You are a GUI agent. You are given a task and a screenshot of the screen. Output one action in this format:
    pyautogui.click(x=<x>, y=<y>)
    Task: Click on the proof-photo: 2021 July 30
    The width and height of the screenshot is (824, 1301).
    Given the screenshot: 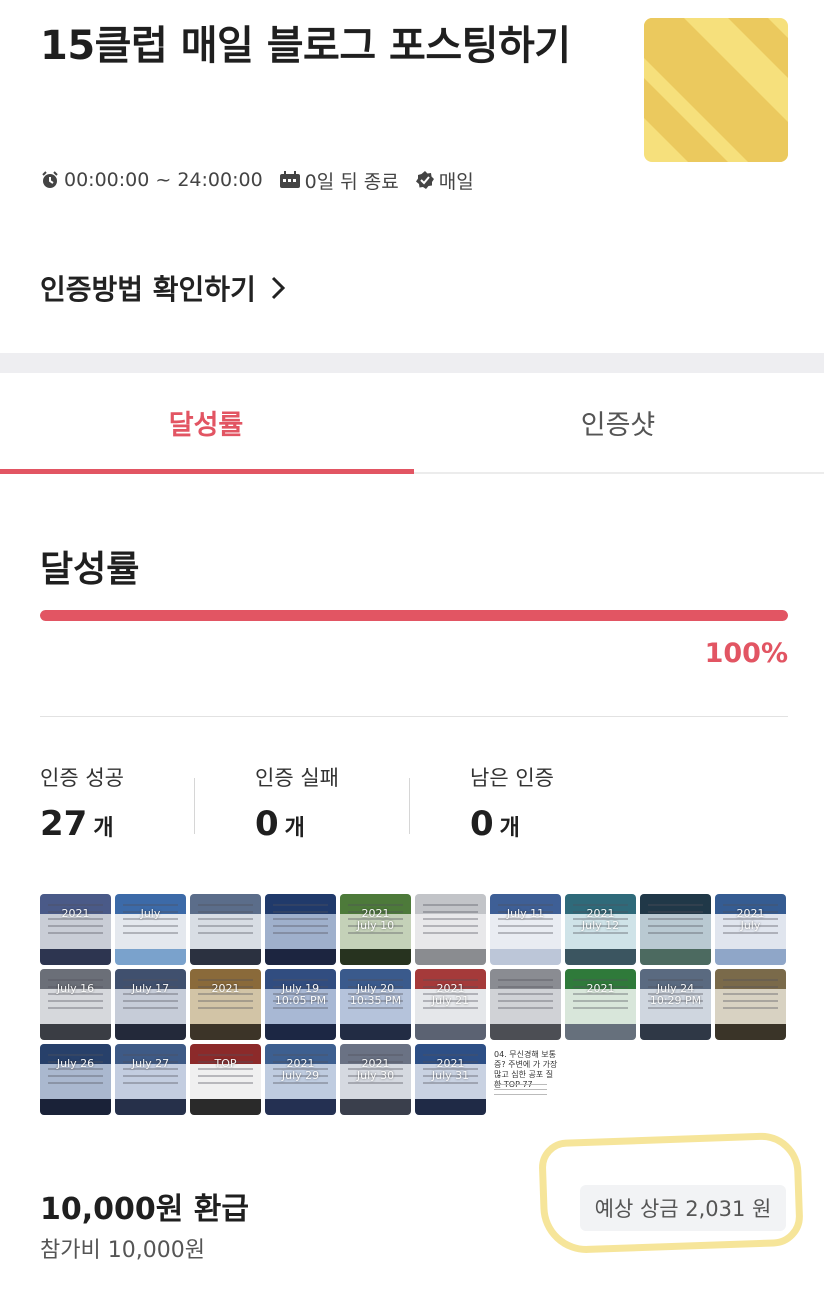 What is the action you would take?
    pyautogui.click(x=375, y=1079)
    